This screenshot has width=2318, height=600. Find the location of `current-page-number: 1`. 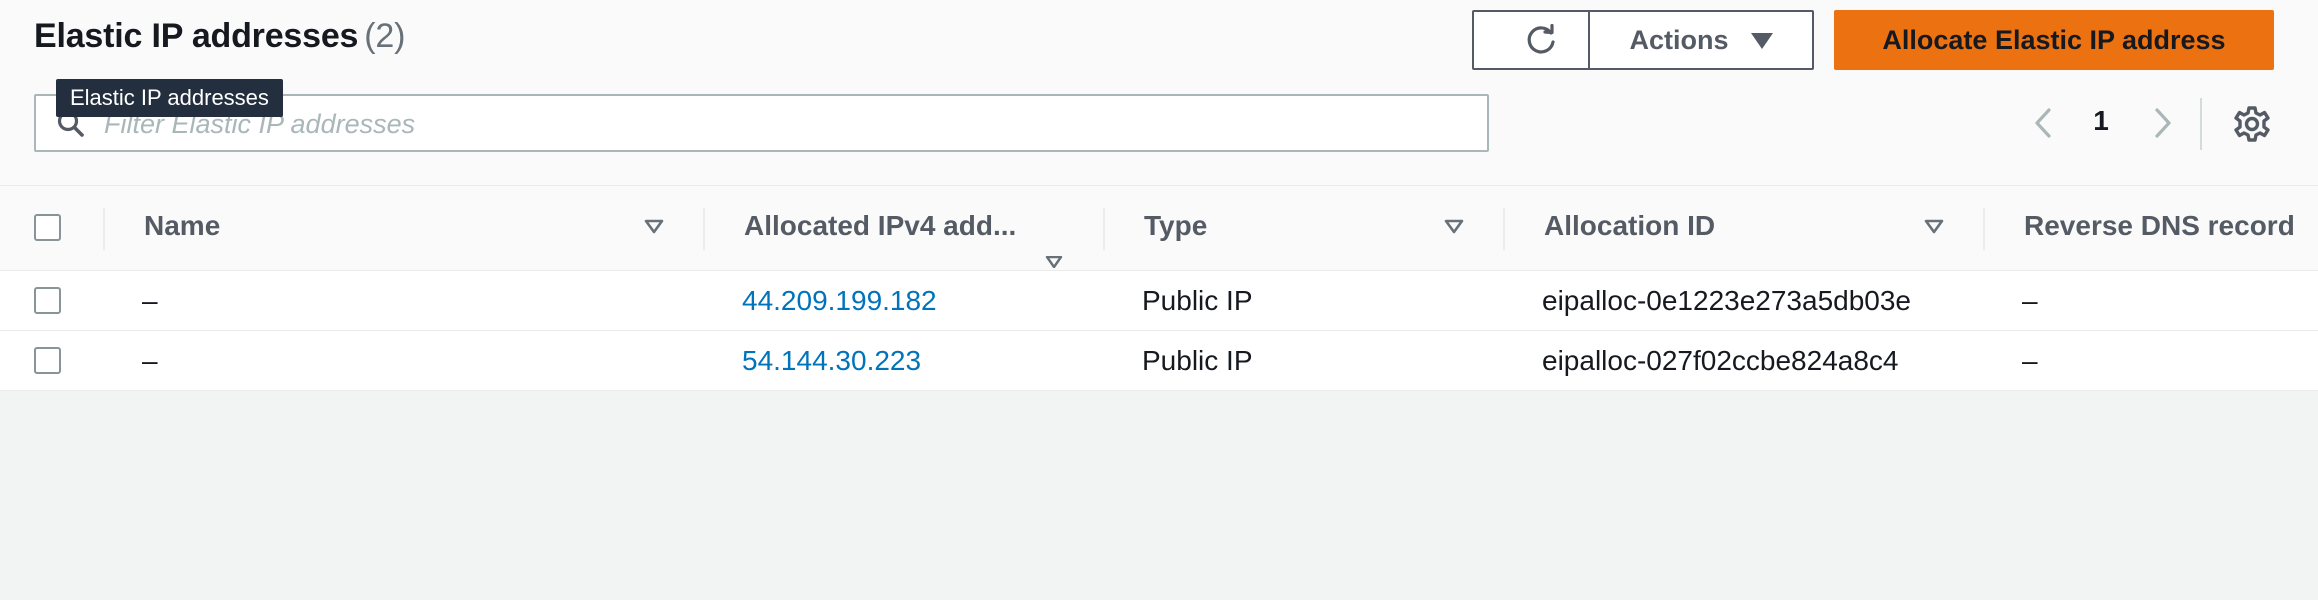

current-page-number: 1 is located at coordinates (2101, 121).